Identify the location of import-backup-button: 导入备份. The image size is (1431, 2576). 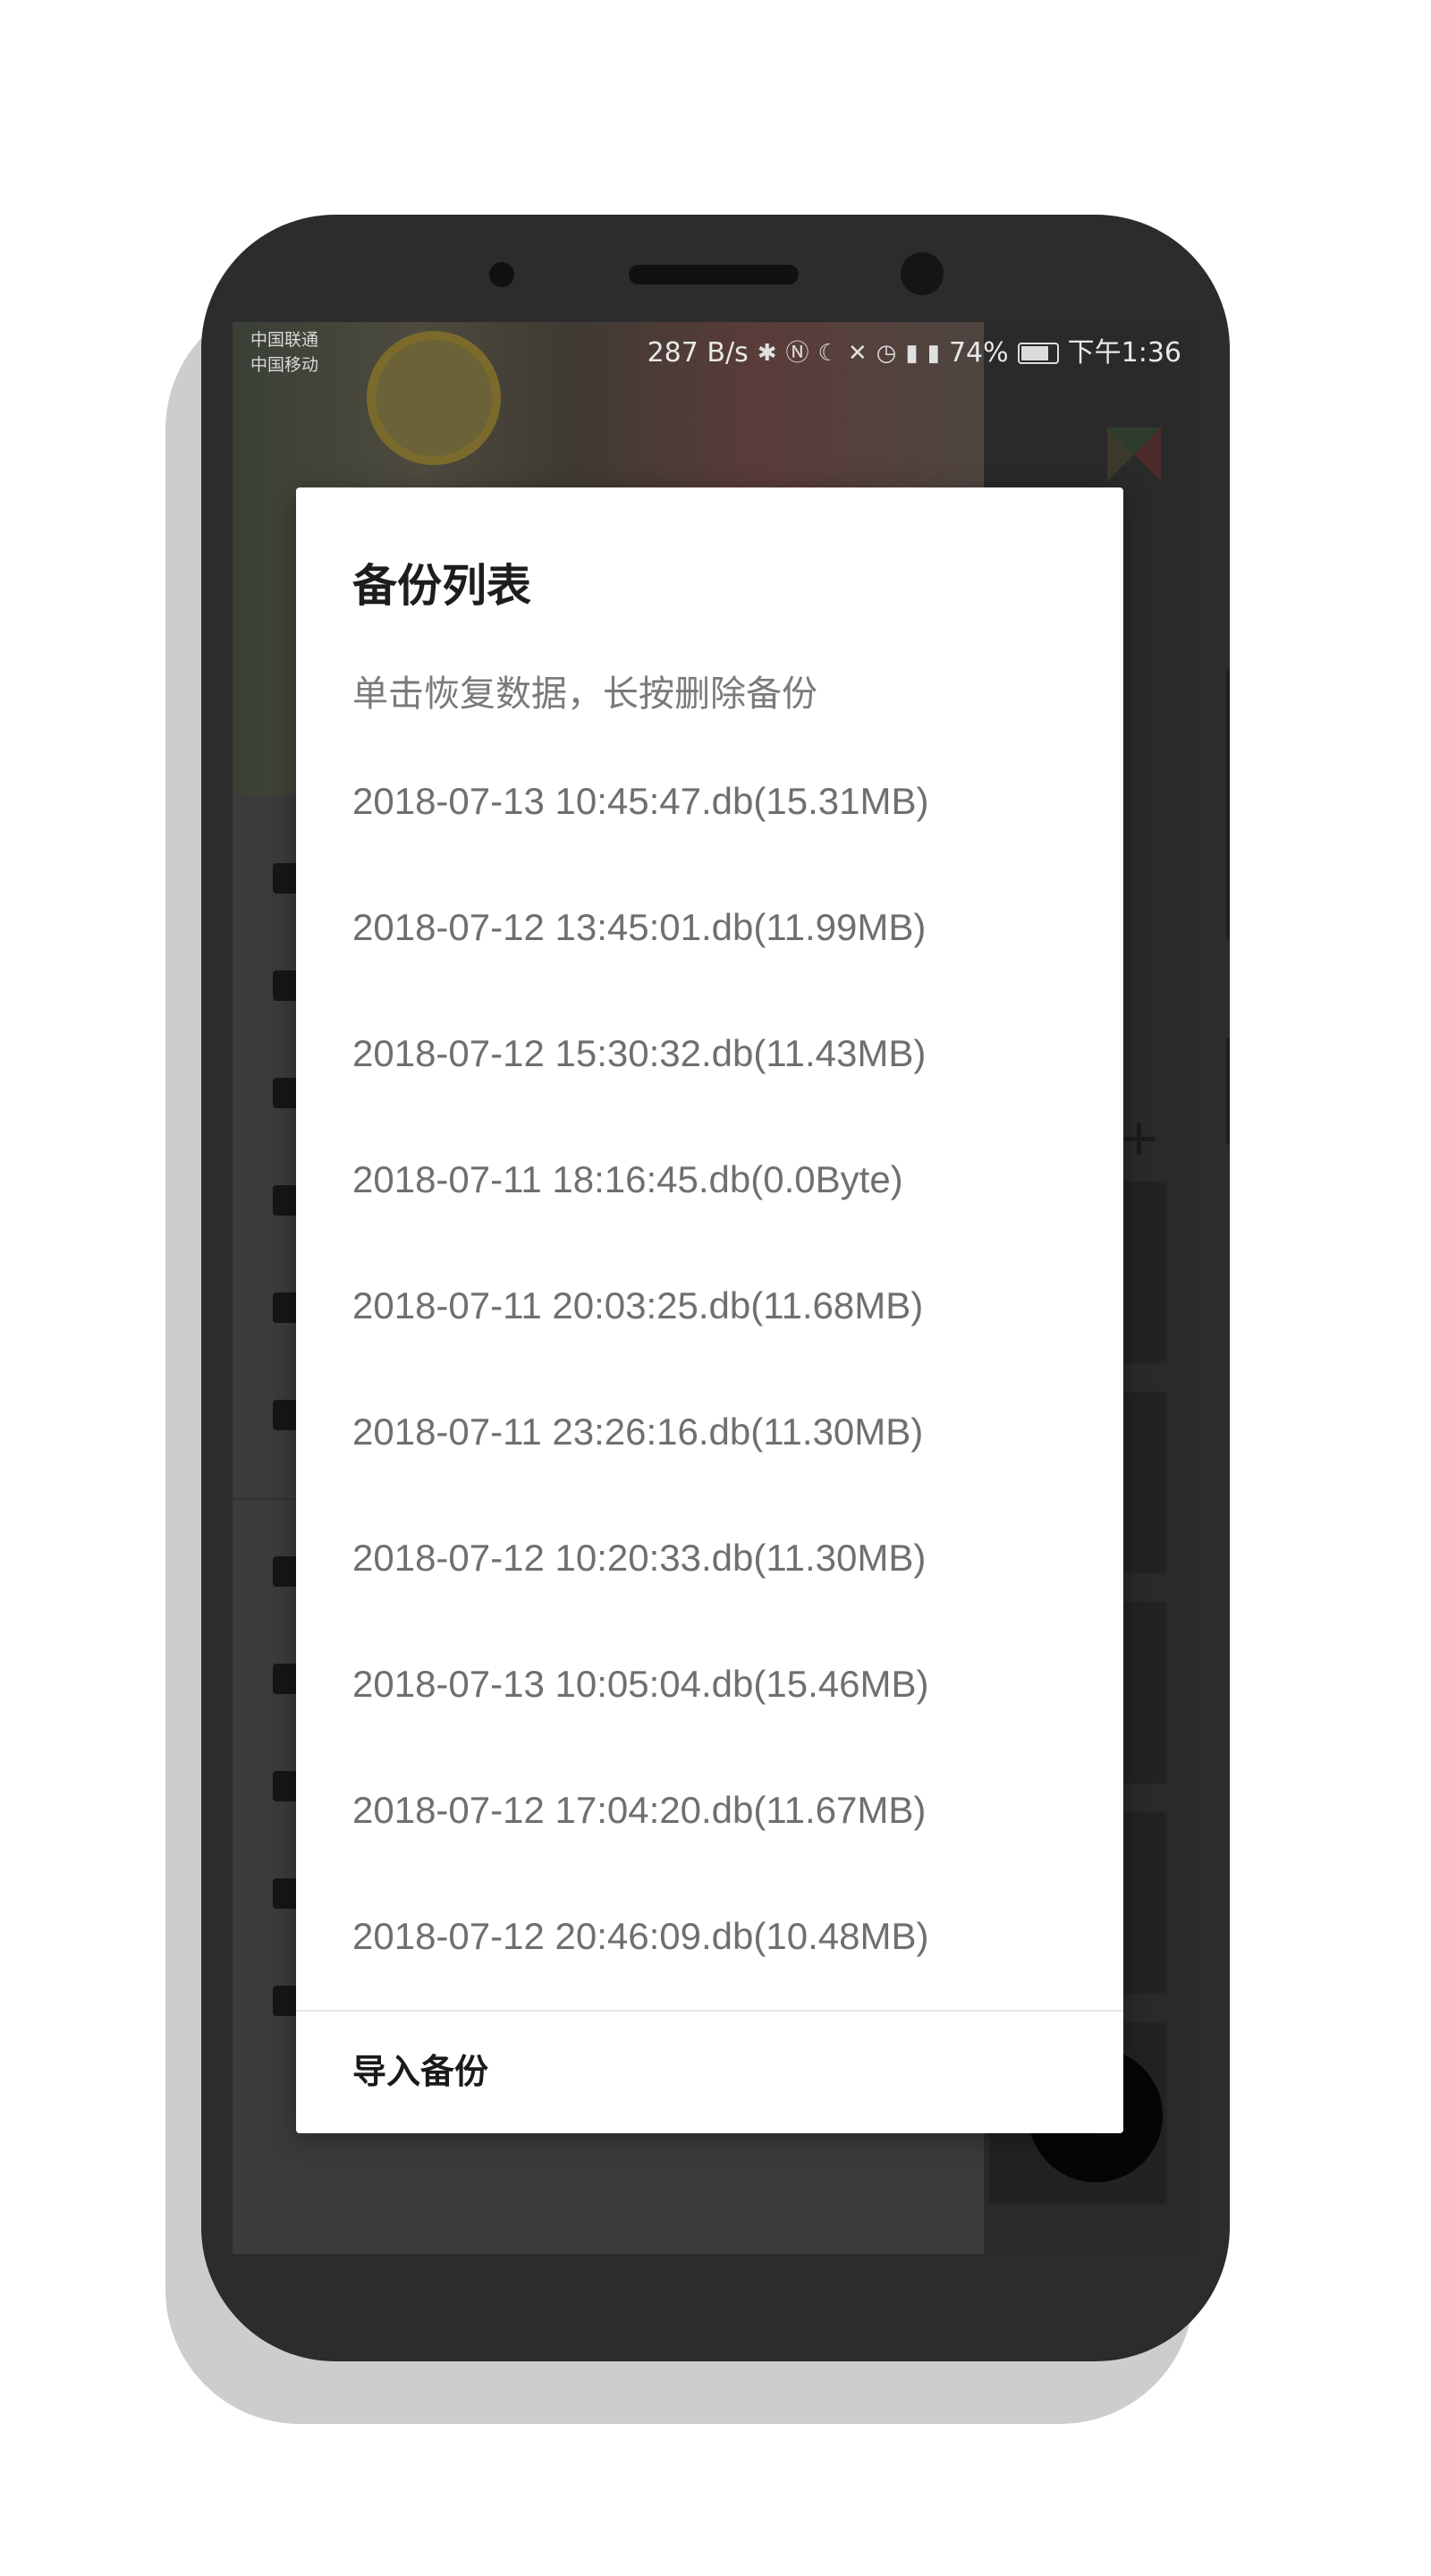
(420, 2068).